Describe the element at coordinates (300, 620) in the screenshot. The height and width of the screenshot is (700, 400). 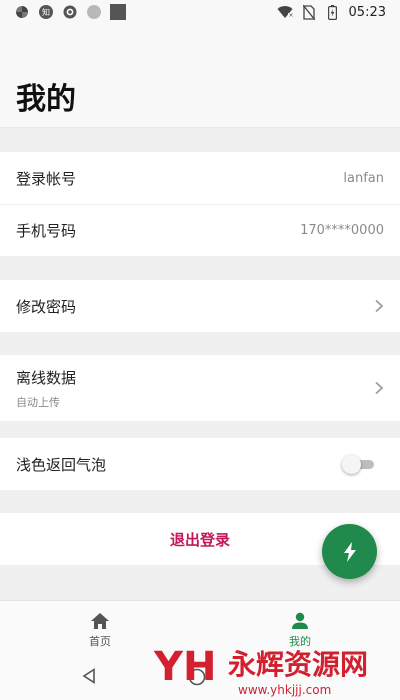
I see `person-icon` at that location.